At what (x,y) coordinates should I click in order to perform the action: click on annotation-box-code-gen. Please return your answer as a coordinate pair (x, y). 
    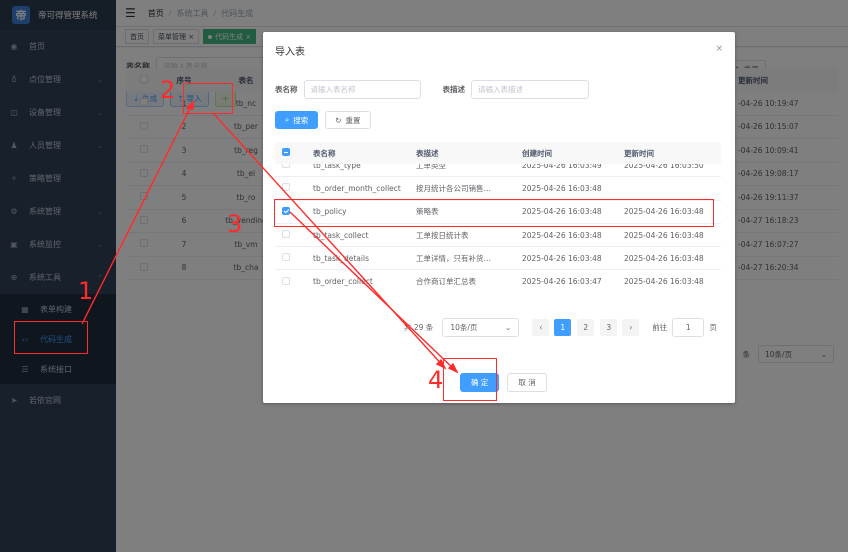
    Looking at the image, I should click on (51, 337).